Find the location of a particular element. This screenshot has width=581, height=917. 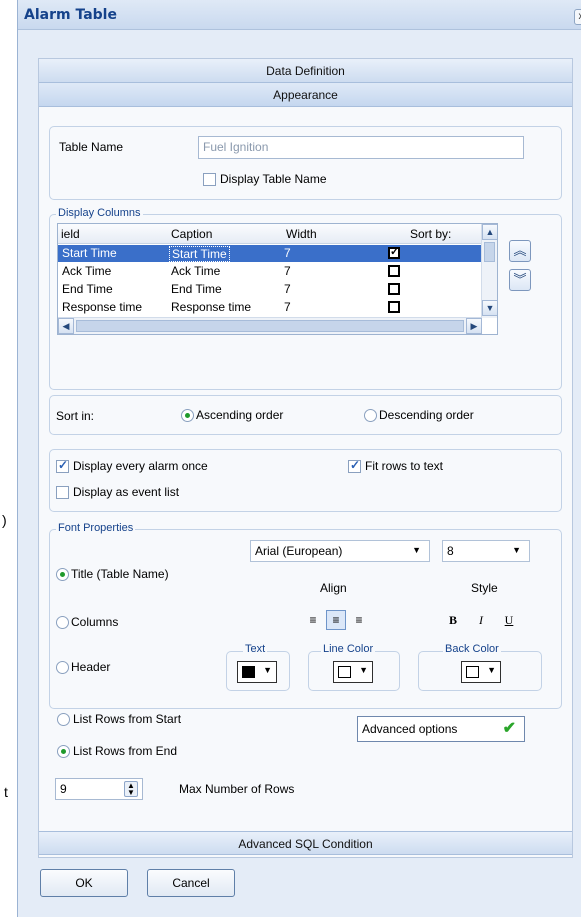

header-field: ield is located at coordinates (70, 234).